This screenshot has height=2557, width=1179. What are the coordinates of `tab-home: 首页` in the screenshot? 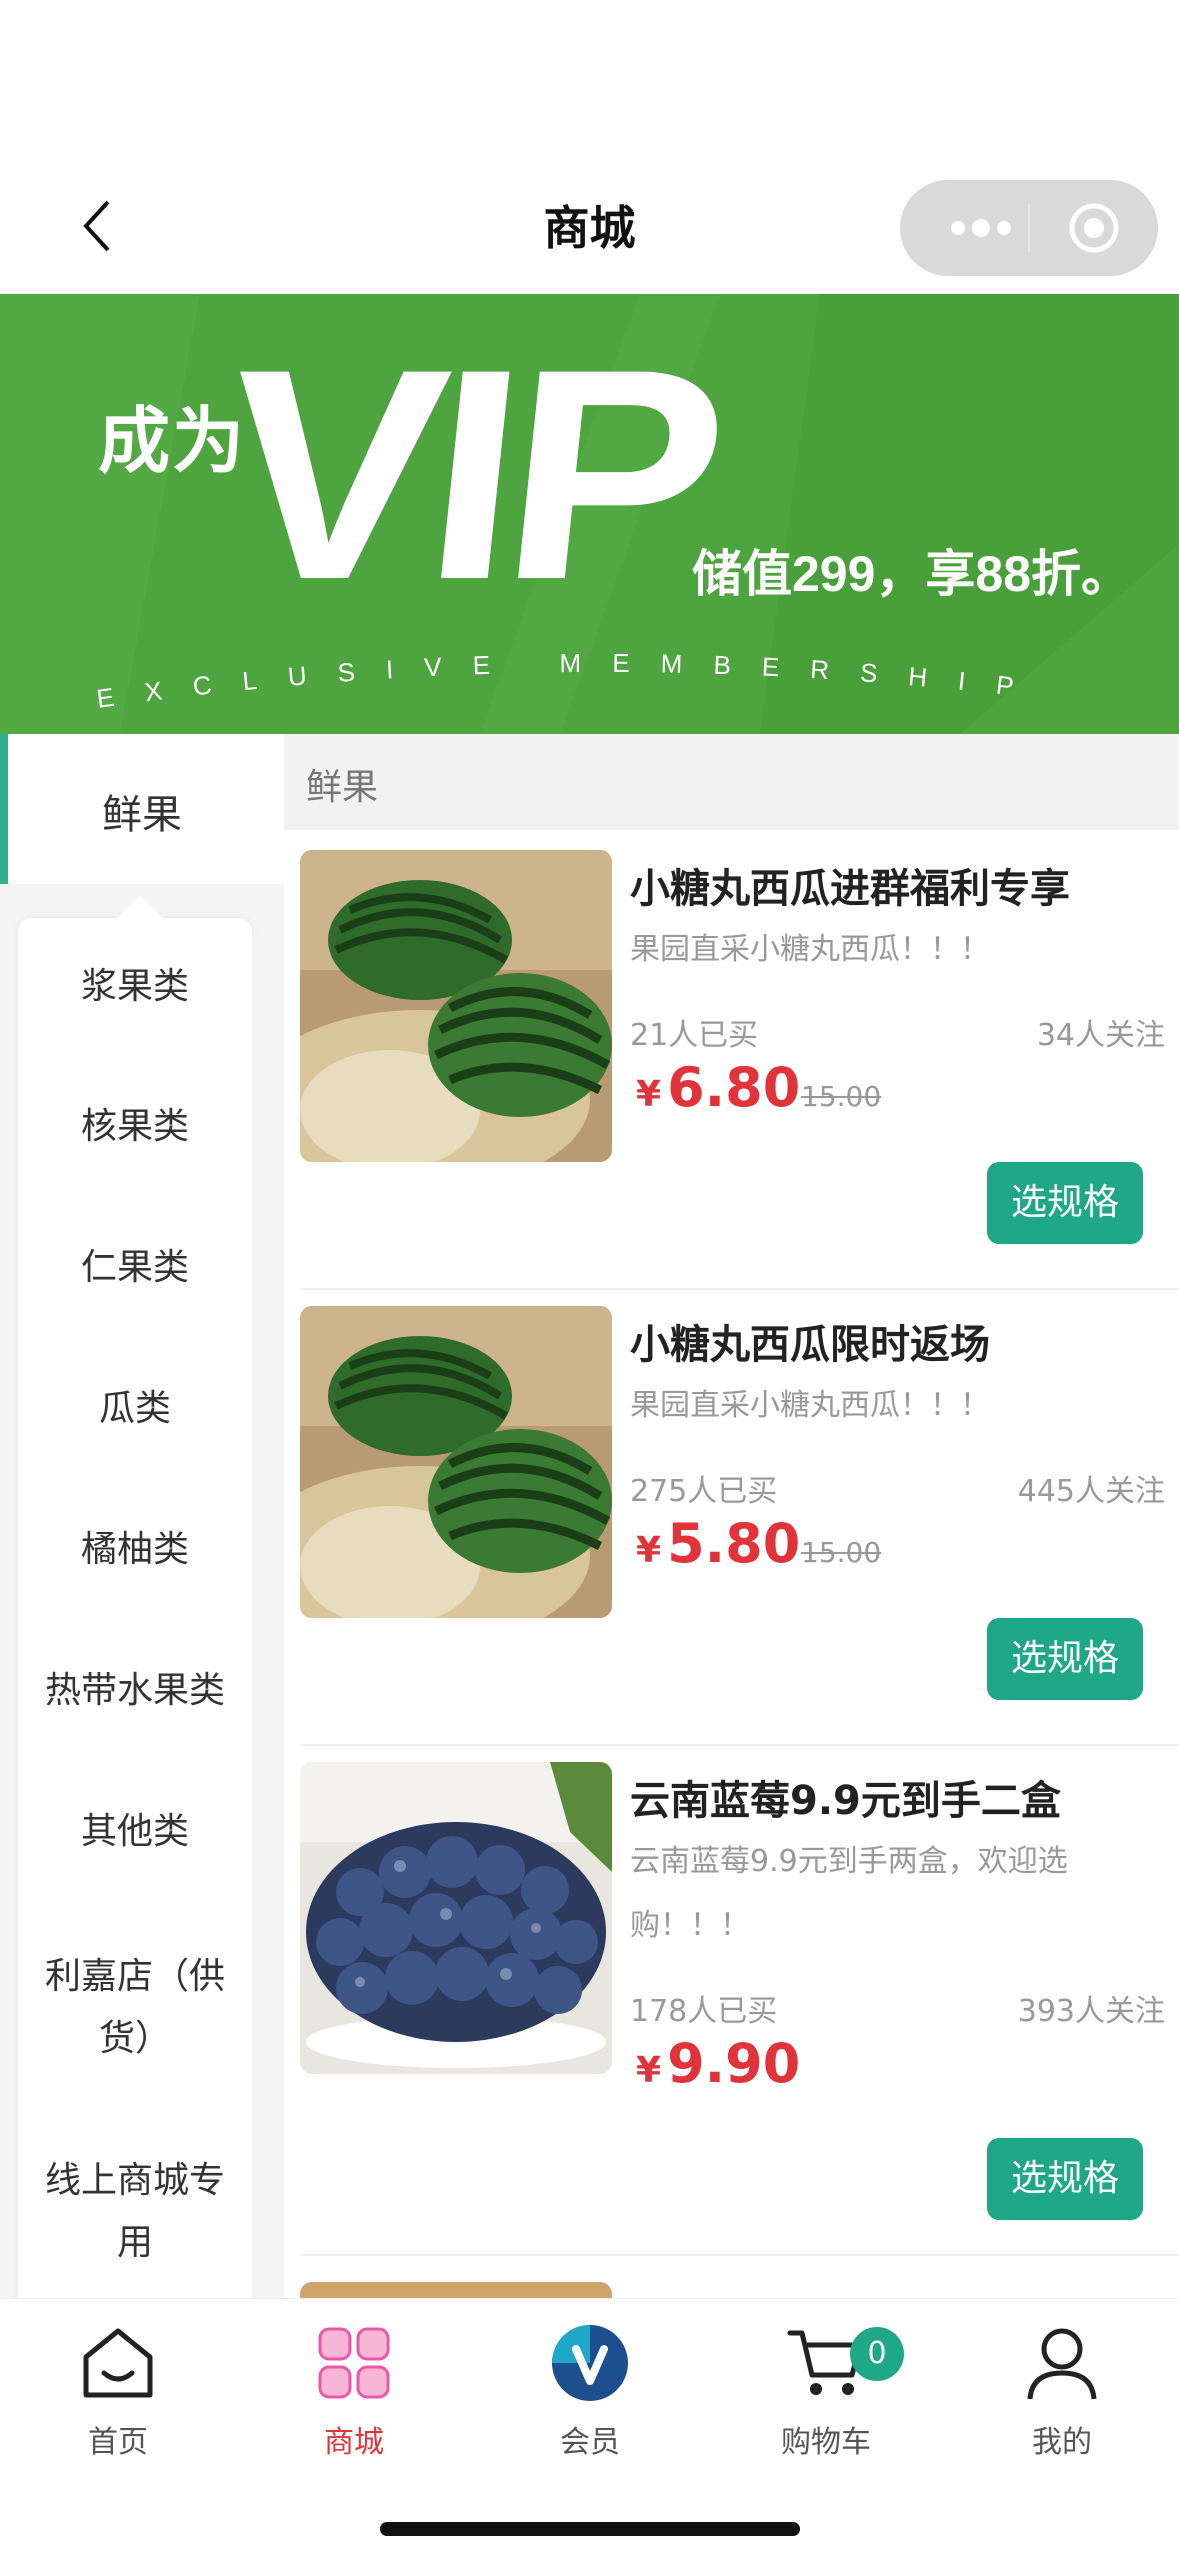 It's located at (118, 2392).